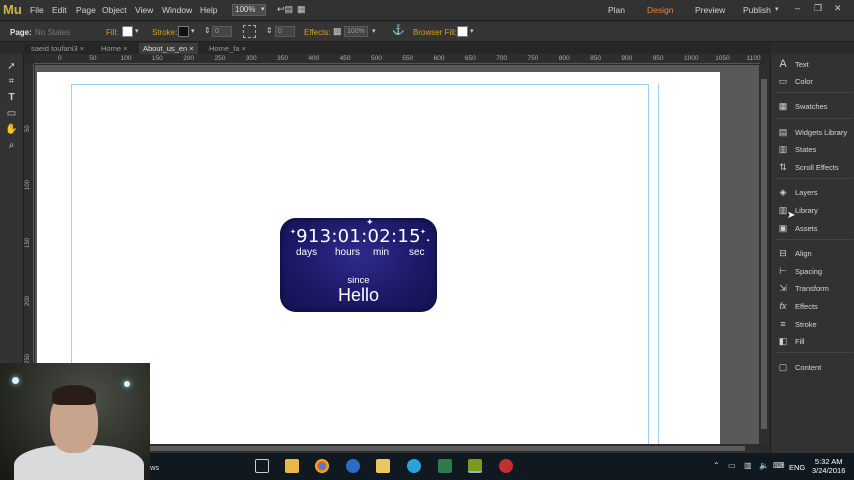 Image resolution: width=854 pixels, height=480 pixels. I want to click on volume-icon: 🔈, so click(764, 465).